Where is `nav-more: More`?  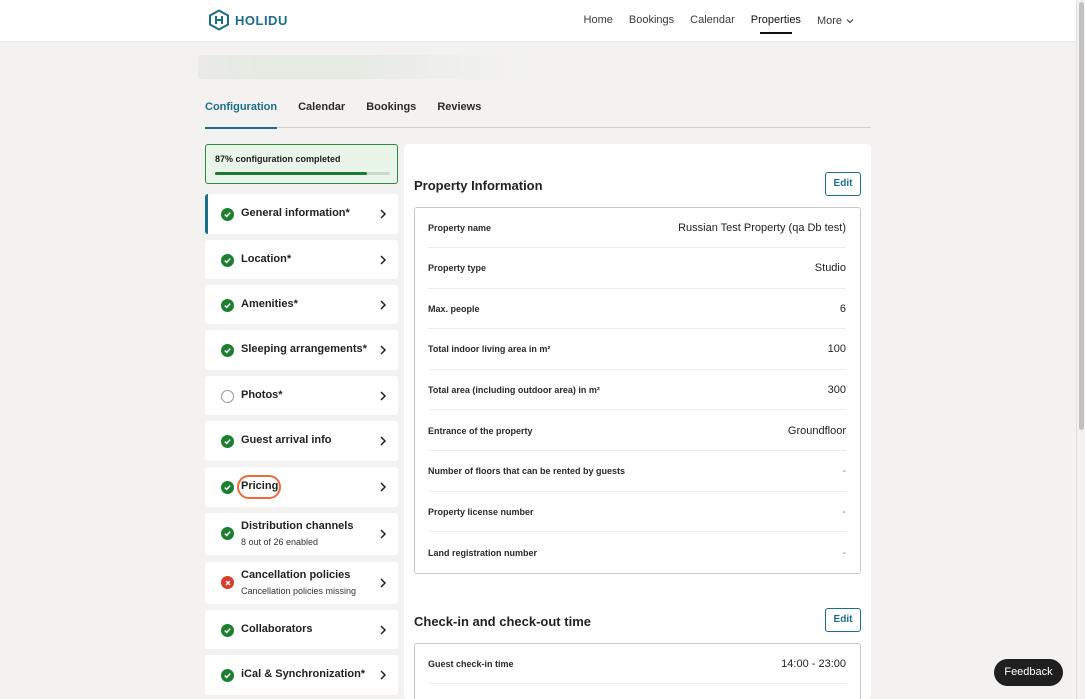 nav-more: More is located at coordinates (835, 21).